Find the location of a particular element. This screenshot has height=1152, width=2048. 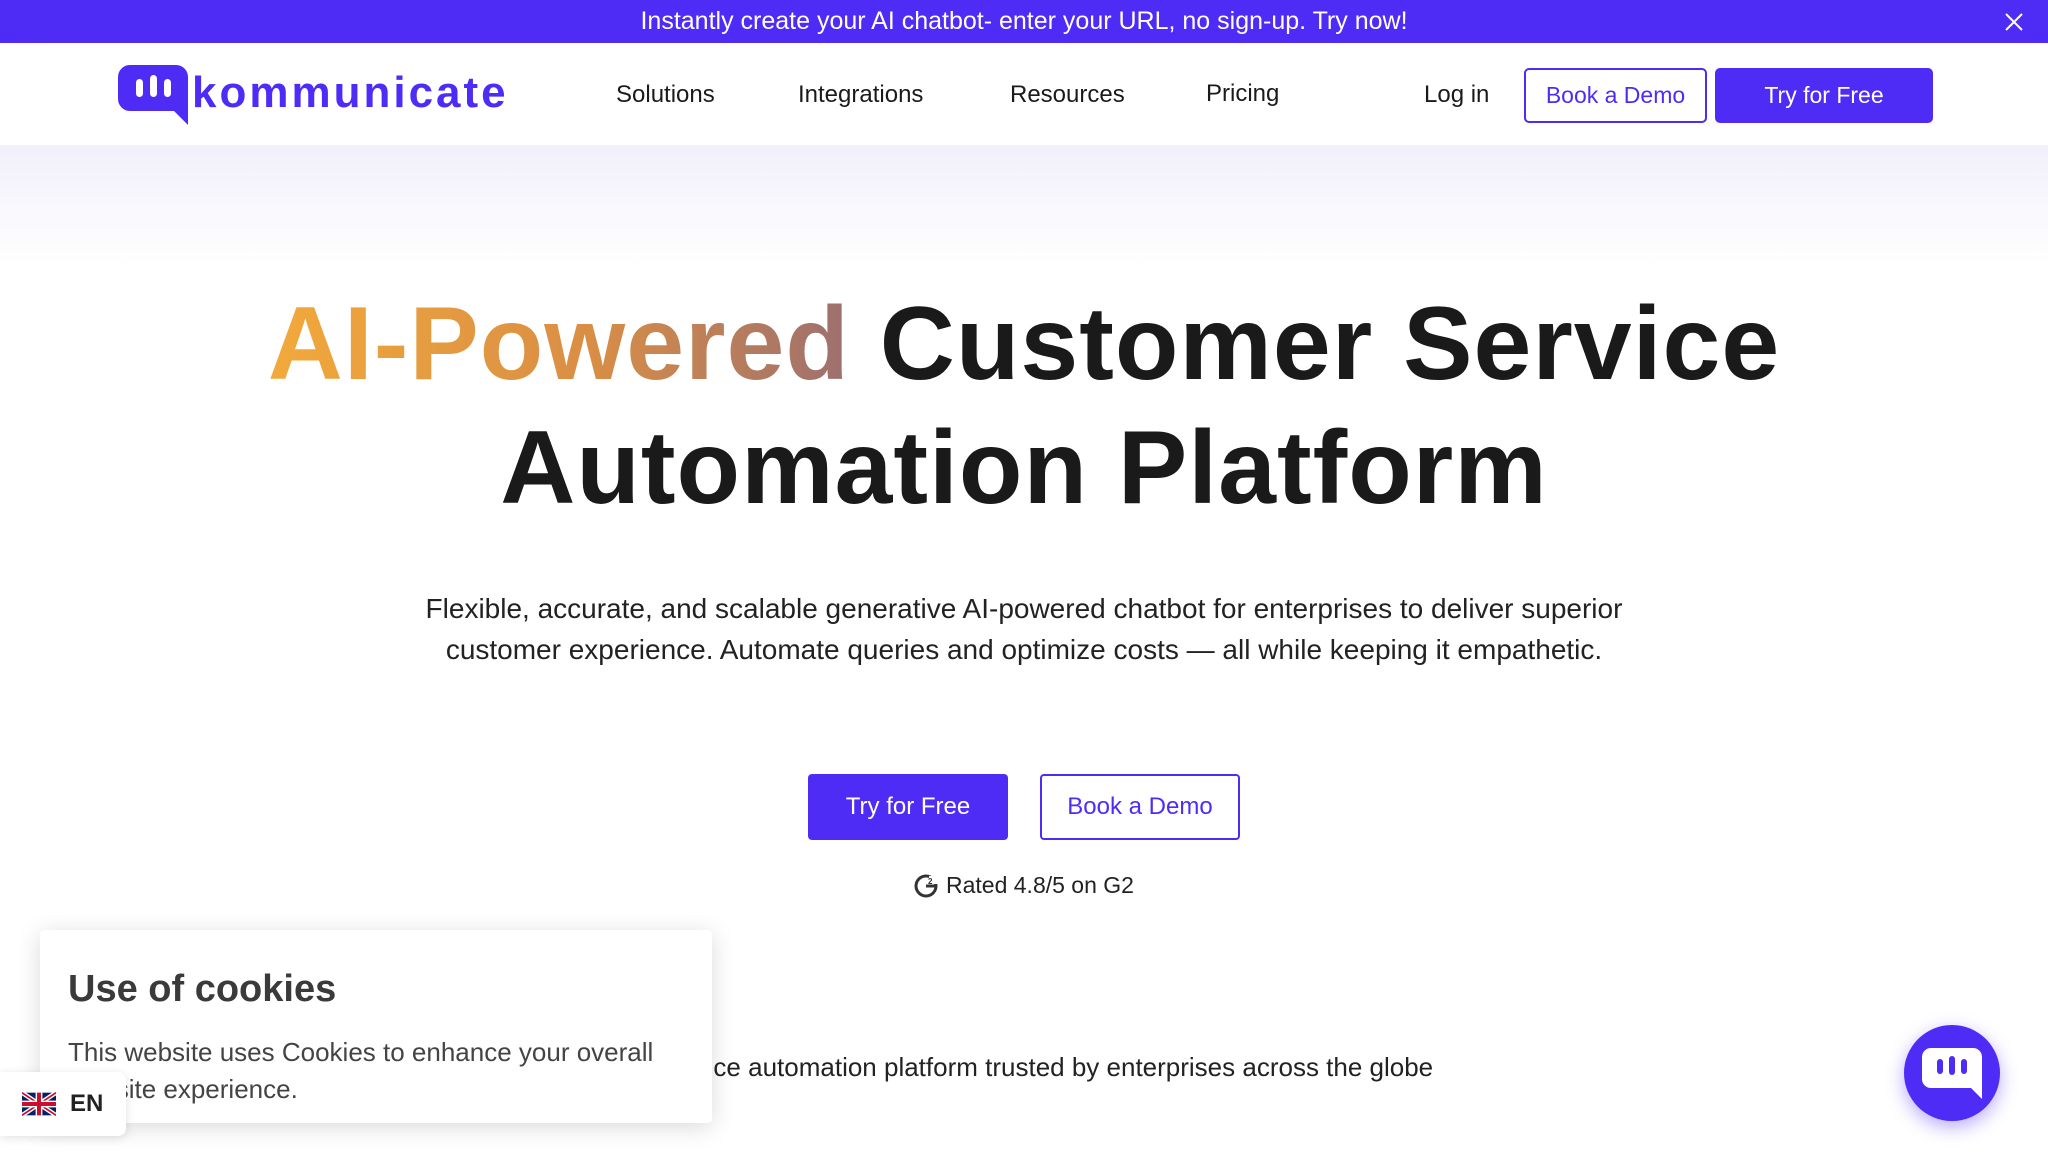

nav-solutions: Solutions is located at coordinates (665, 95).